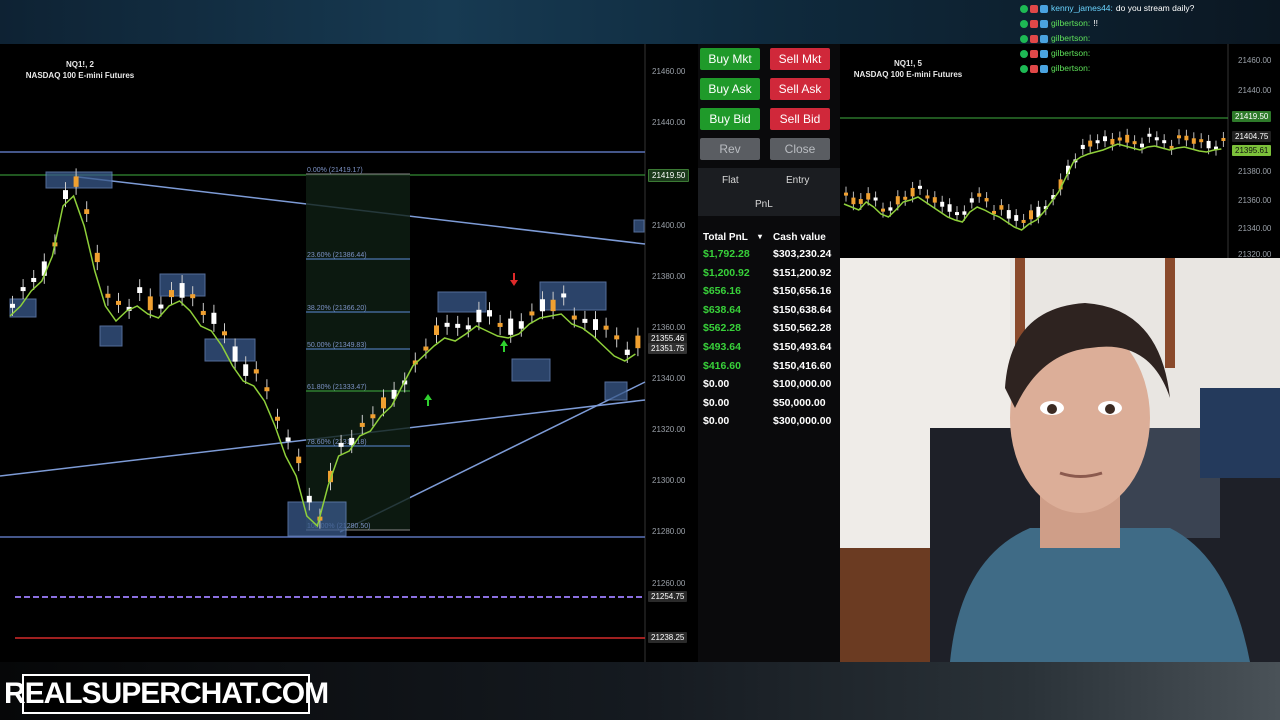 This screenshot has height=720, width=1280. I want to click on y-label: 21260.00, so click(669, 583).